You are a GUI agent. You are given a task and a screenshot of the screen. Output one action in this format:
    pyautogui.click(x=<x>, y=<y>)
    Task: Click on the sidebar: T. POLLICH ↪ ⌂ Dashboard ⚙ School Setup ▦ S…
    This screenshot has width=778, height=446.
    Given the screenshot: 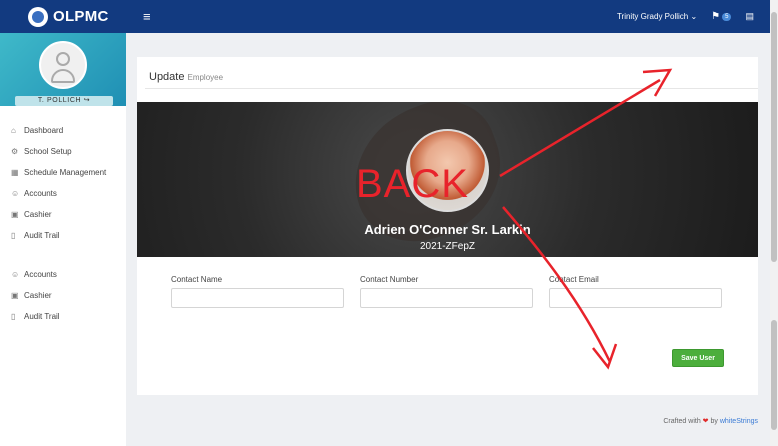 What is the action you would take?
    pyautogui.click(x=63, y=239)
    